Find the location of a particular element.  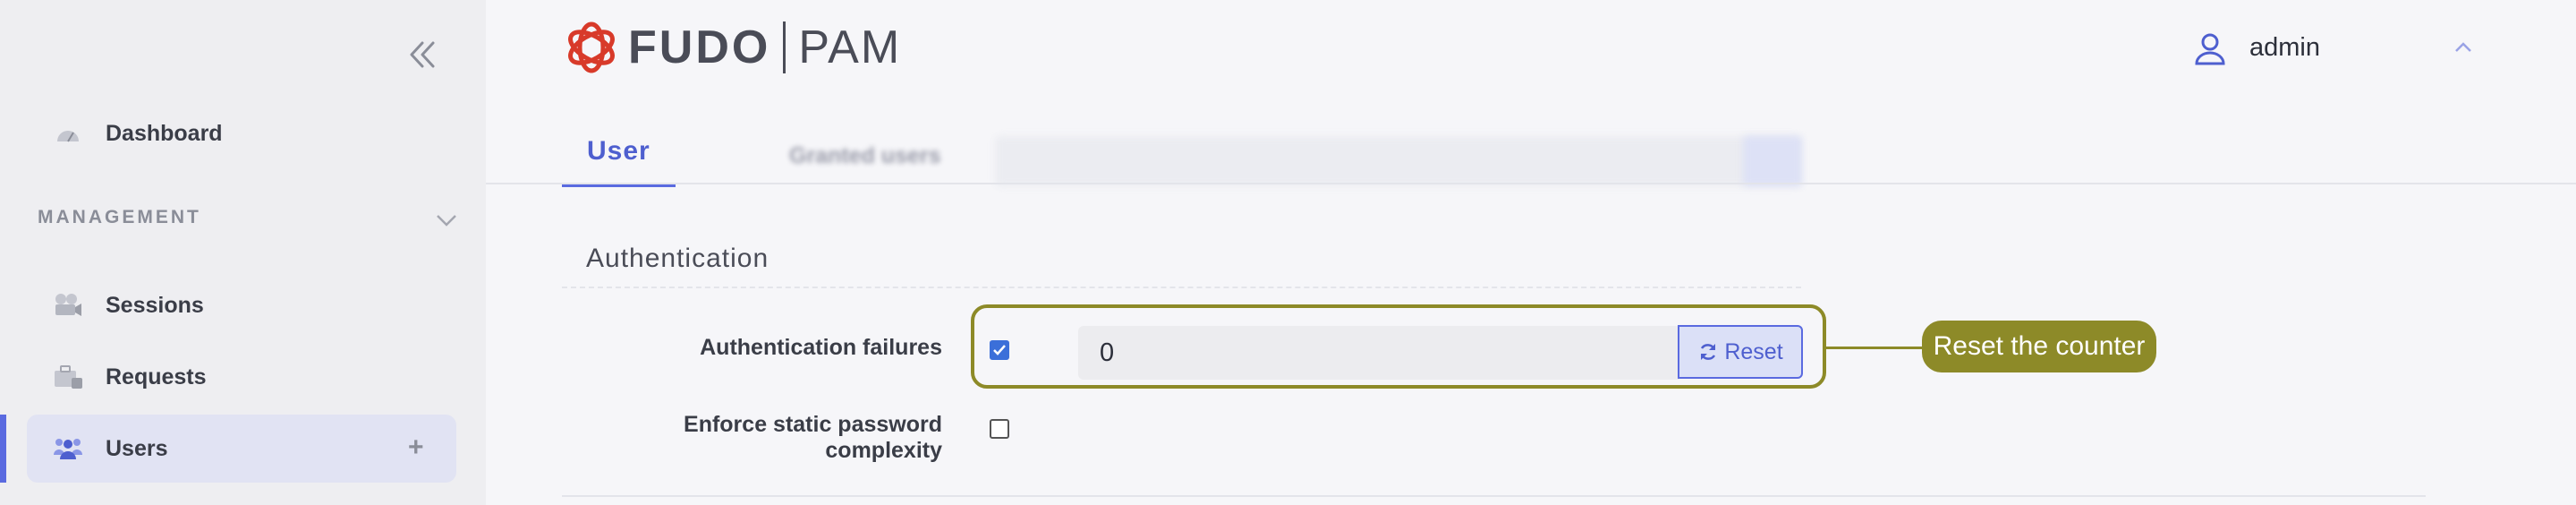

section-divider is located at coordinates (1181, 288).